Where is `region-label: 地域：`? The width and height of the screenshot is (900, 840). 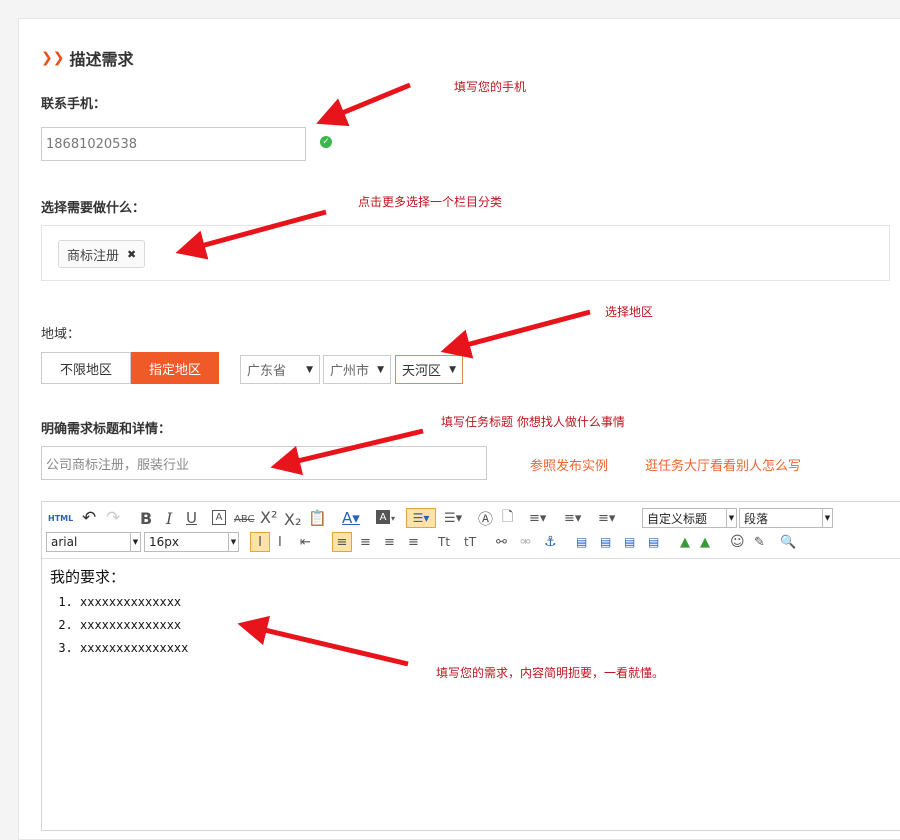 region-label: 地域： is located at coordinates (61, 334).